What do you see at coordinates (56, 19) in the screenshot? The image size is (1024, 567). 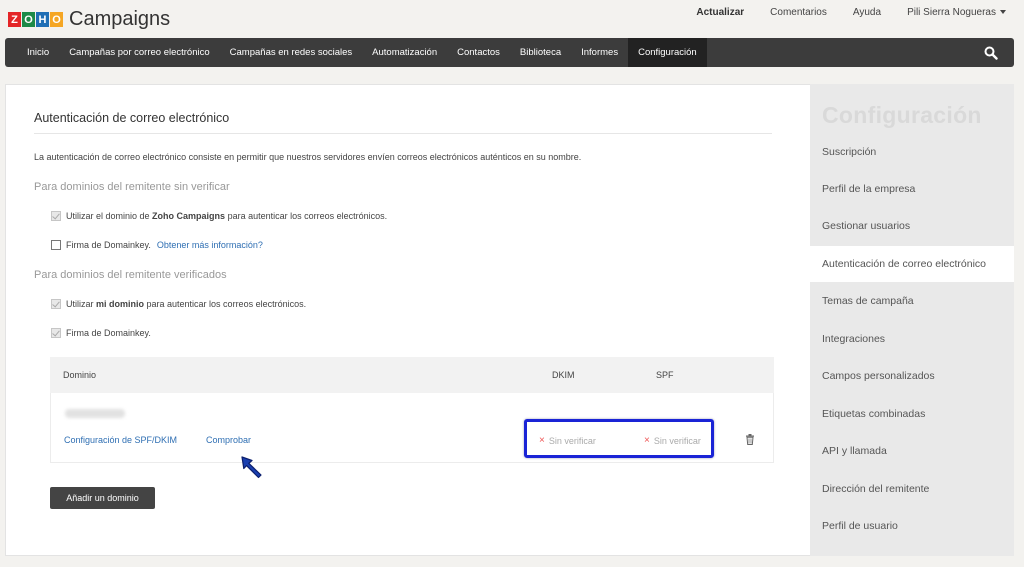 I see `logo-letter-o2: O` at bounding box center [56, 19].